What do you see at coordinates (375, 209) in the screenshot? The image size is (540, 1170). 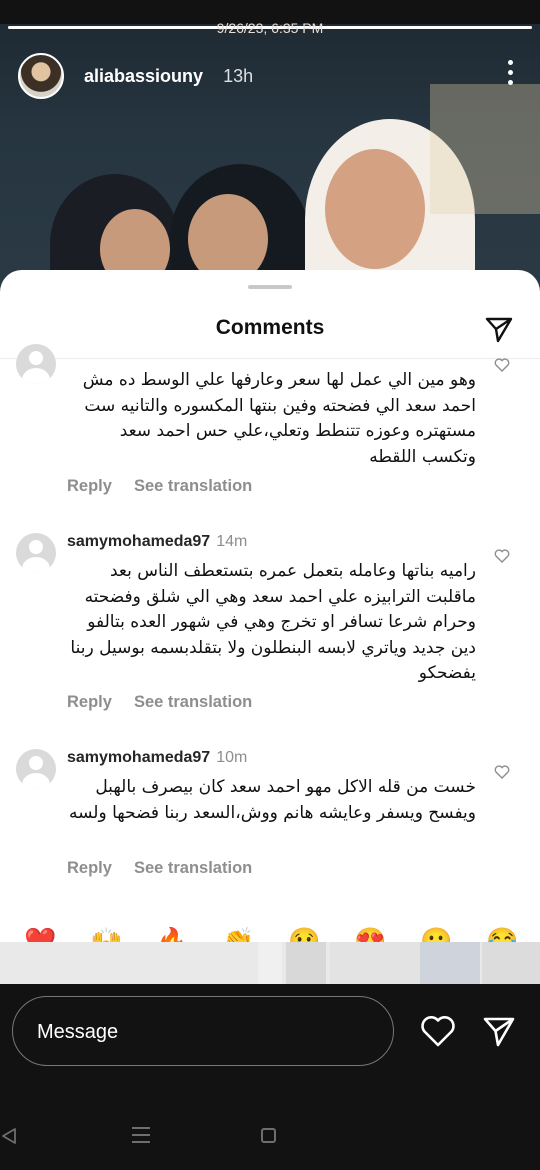 I see `story-face` at bounding box center [375, 209].